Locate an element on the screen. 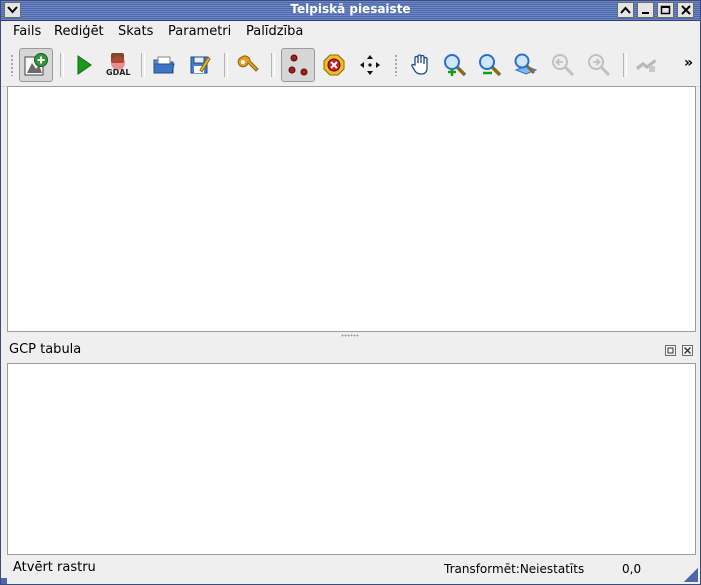 This screenshot has width=701, height=585. link-qgis-icon is located at coordinates (646, 65).